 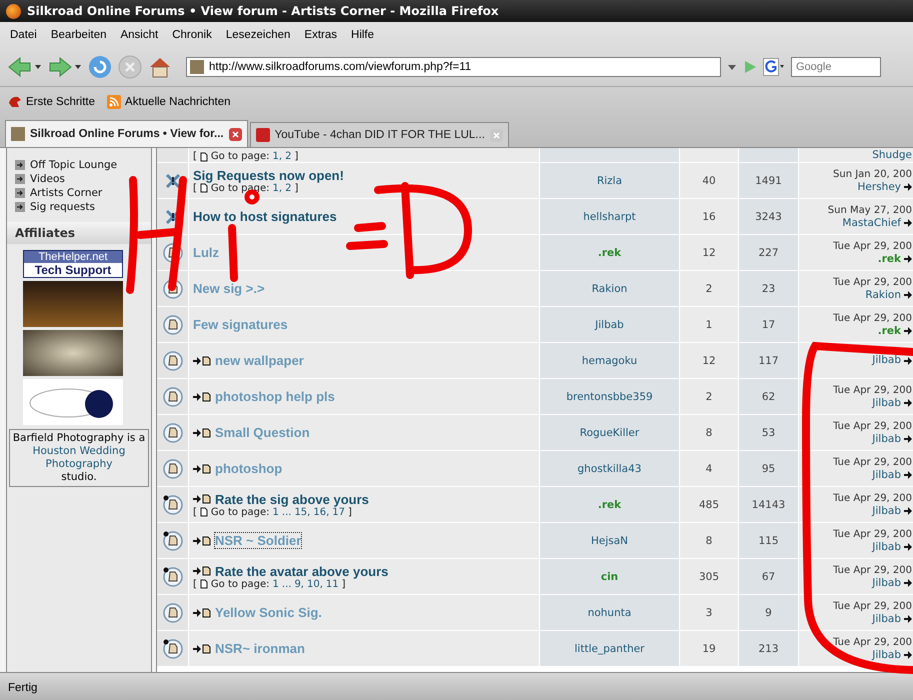 What do you see at coordinates (609, 648) in the screenshot?
I see `author-link: little_panther` at bounding box center [609, 648].